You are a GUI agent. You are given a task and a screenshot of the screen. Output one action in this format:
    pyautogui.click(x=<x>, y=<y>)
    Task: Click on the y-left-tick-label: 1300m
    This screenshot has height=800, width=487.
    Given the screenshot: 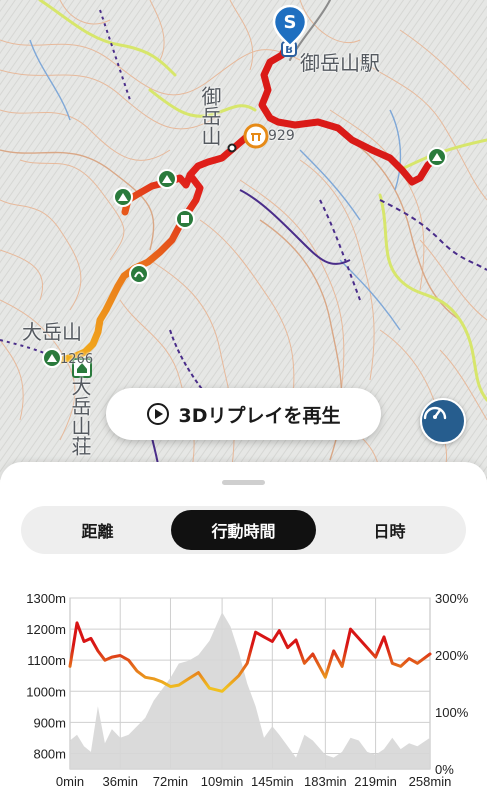 What is the action you would take?
    pyautogui.click(x=46, y=598)
    